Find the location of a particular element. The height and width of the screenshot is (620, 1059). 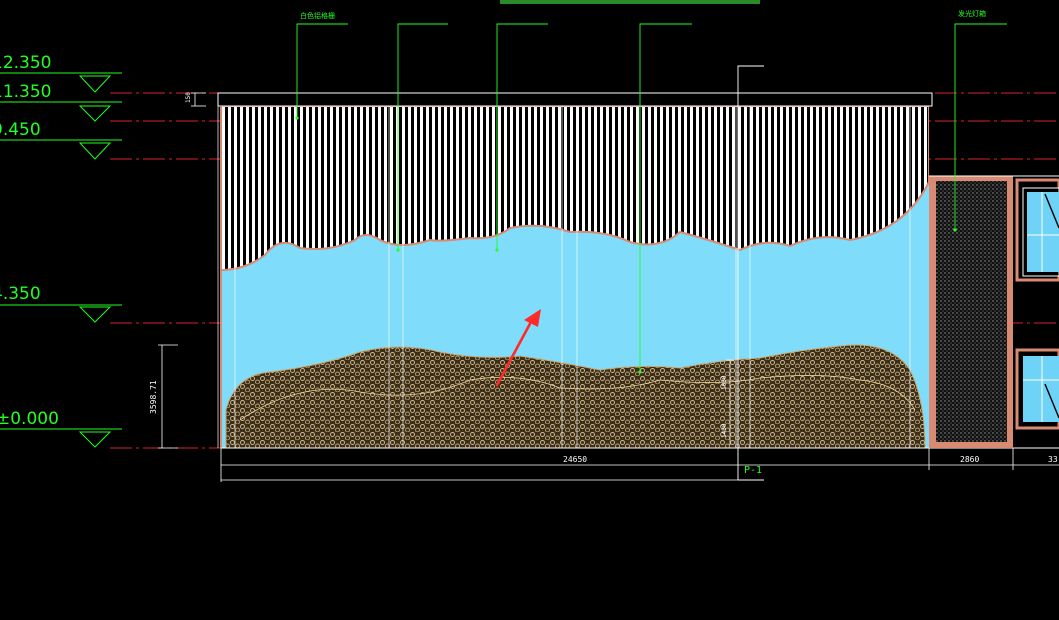

level-label-11350: 11.350 is located at coordinates (25, 92).